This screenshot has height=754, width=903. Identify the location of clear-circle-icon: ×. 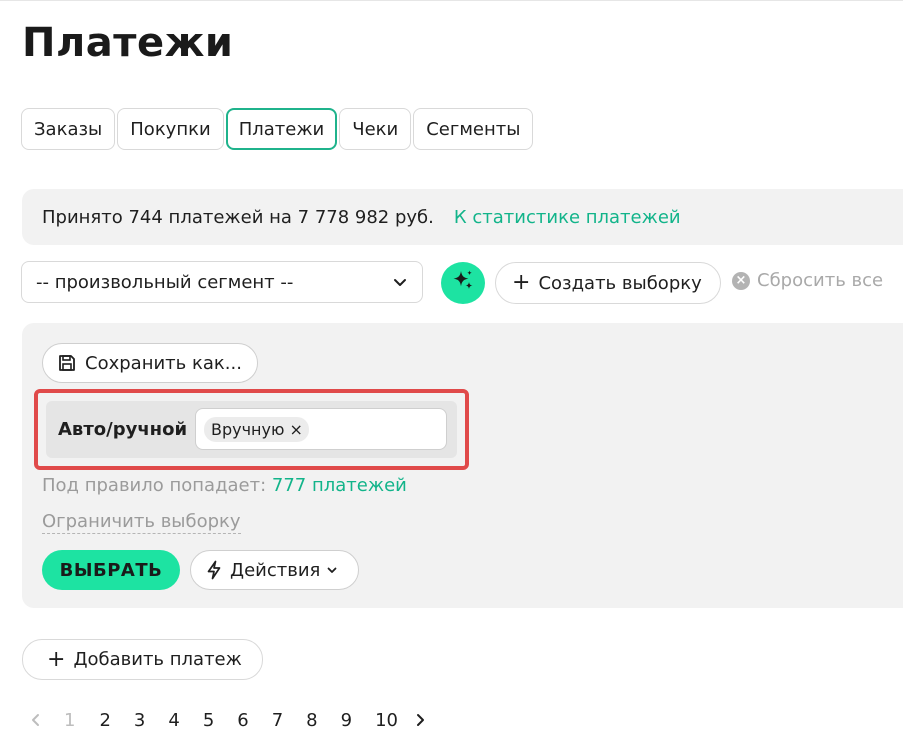
(741, 280).